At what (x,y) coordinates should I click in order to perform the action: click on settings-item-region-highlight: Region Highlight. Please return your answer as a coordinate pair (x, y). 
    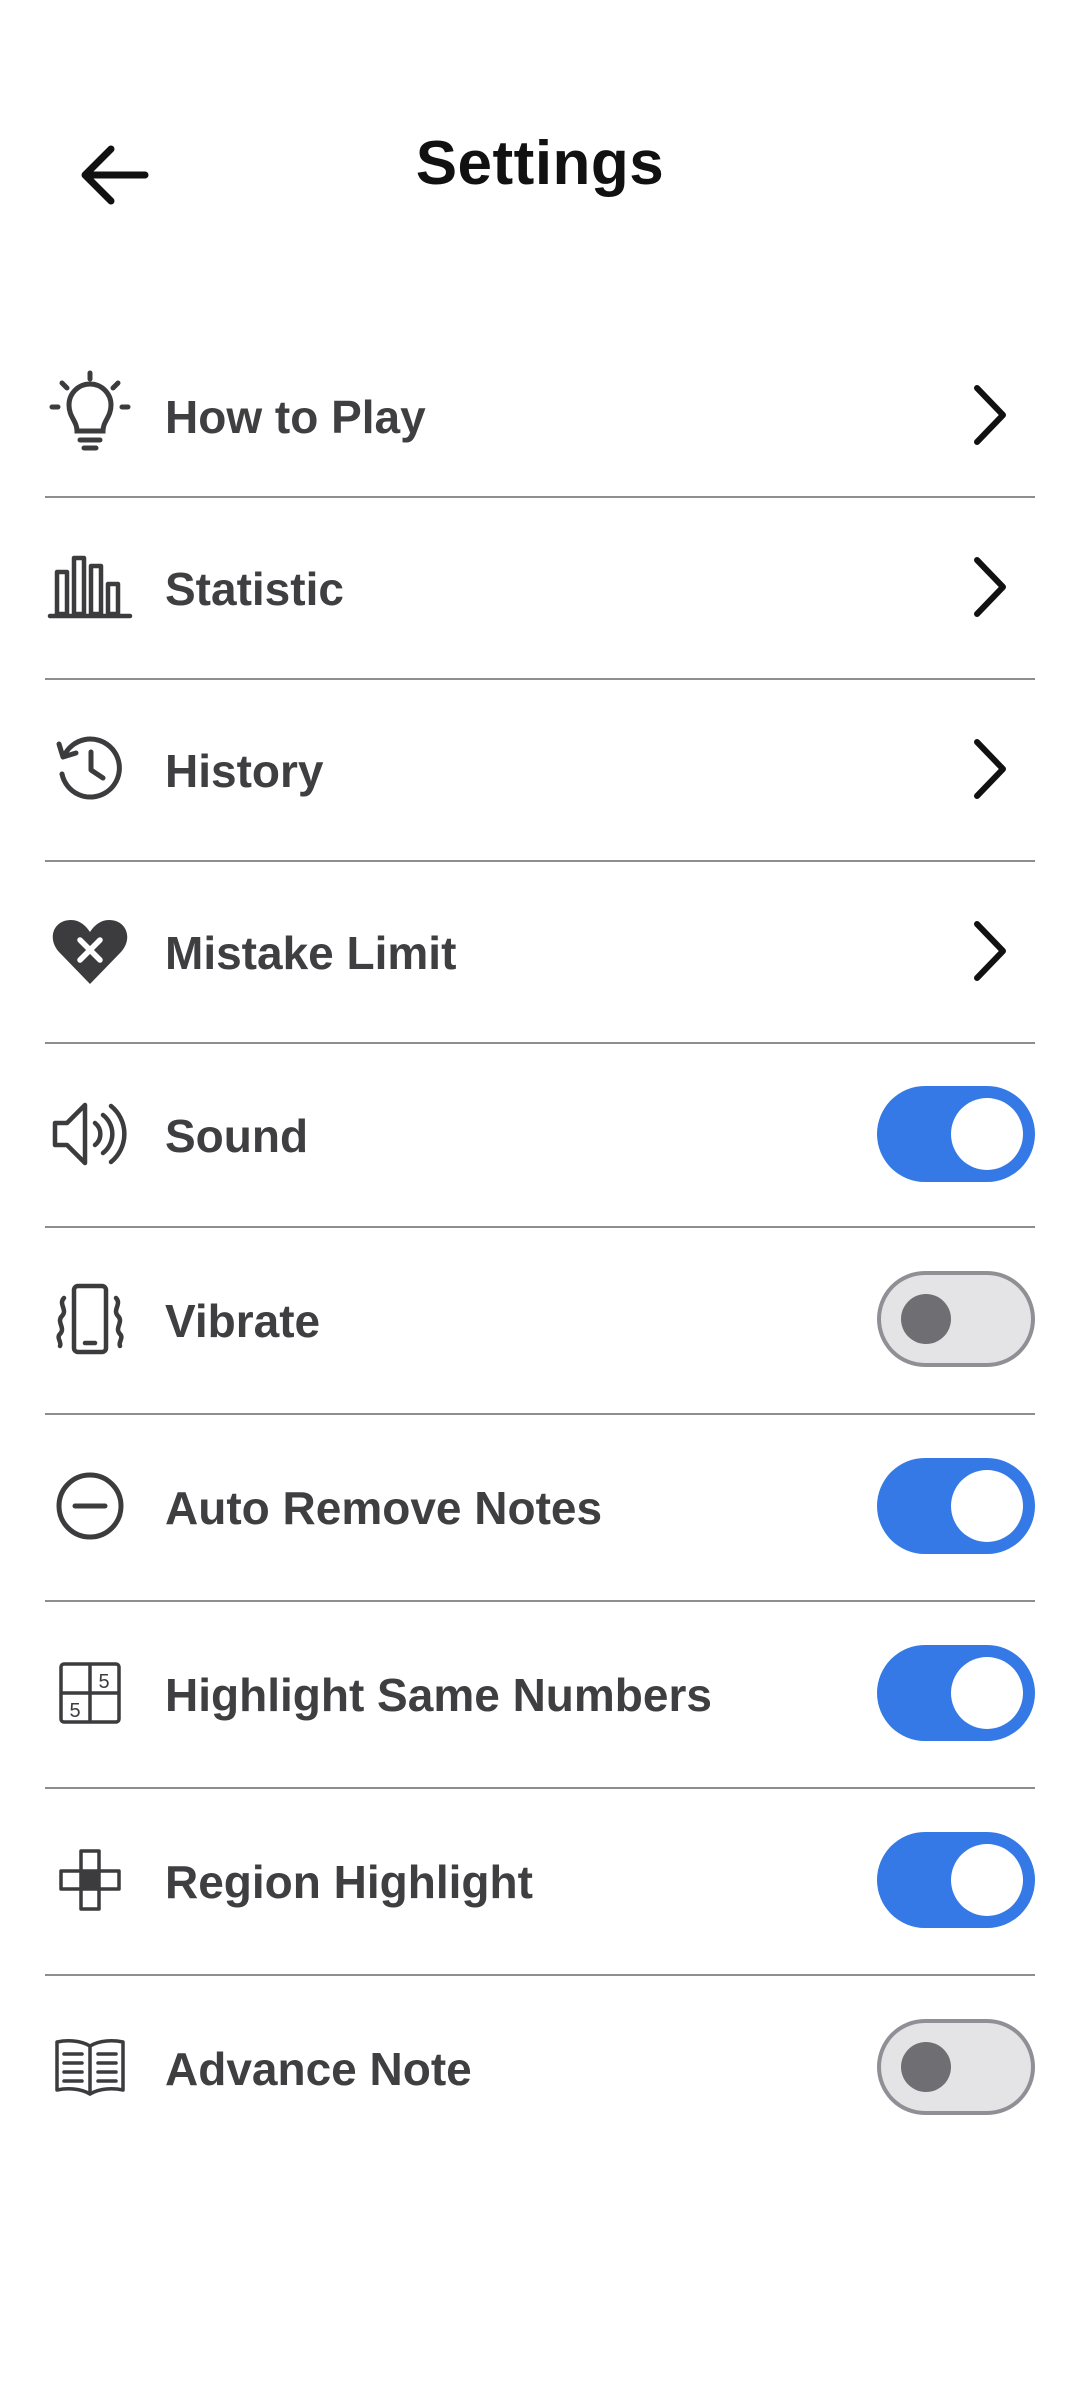
    Looking at the image, I should click on (540, 1881).